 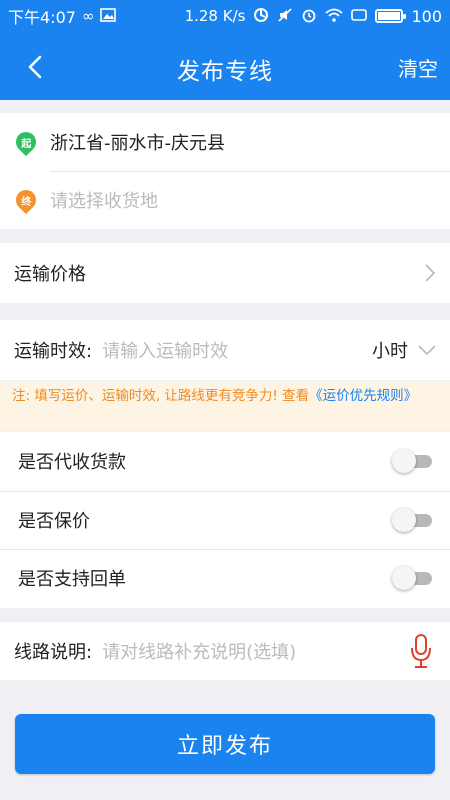 I want to click on mute-icon, so click(x=285, y=16).